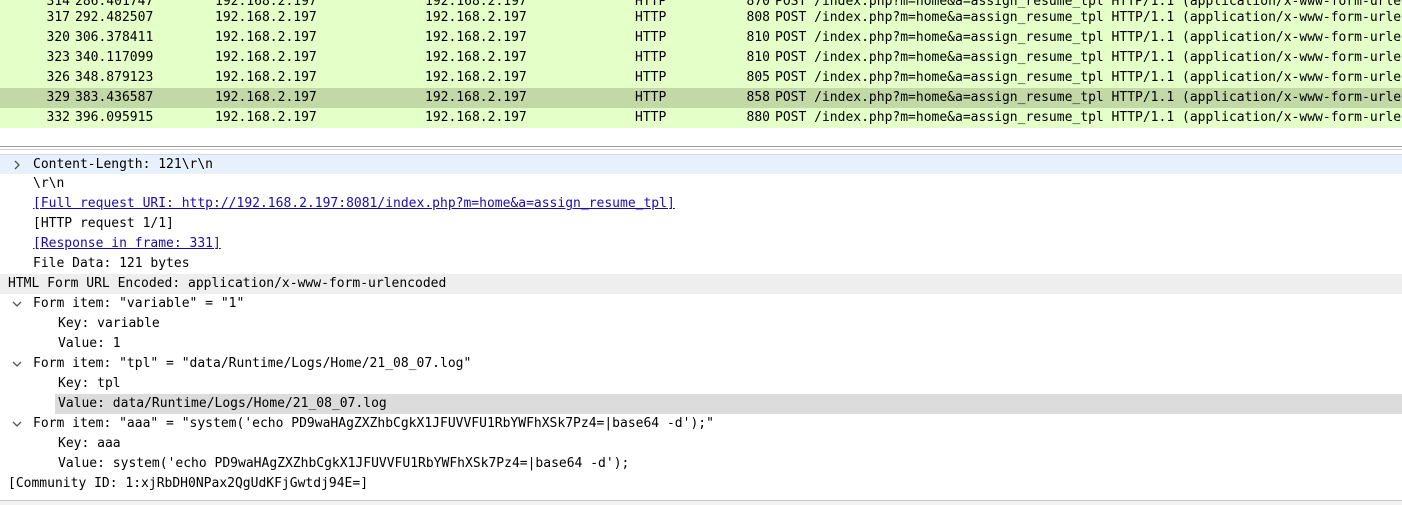 Image resolution: width=1402 pixels, height=505 pixels. What do you see at coordinates (701, 444) in the screenshot?
I see `tree-item-key: Key: aaa` at bounding box center [701, 444].